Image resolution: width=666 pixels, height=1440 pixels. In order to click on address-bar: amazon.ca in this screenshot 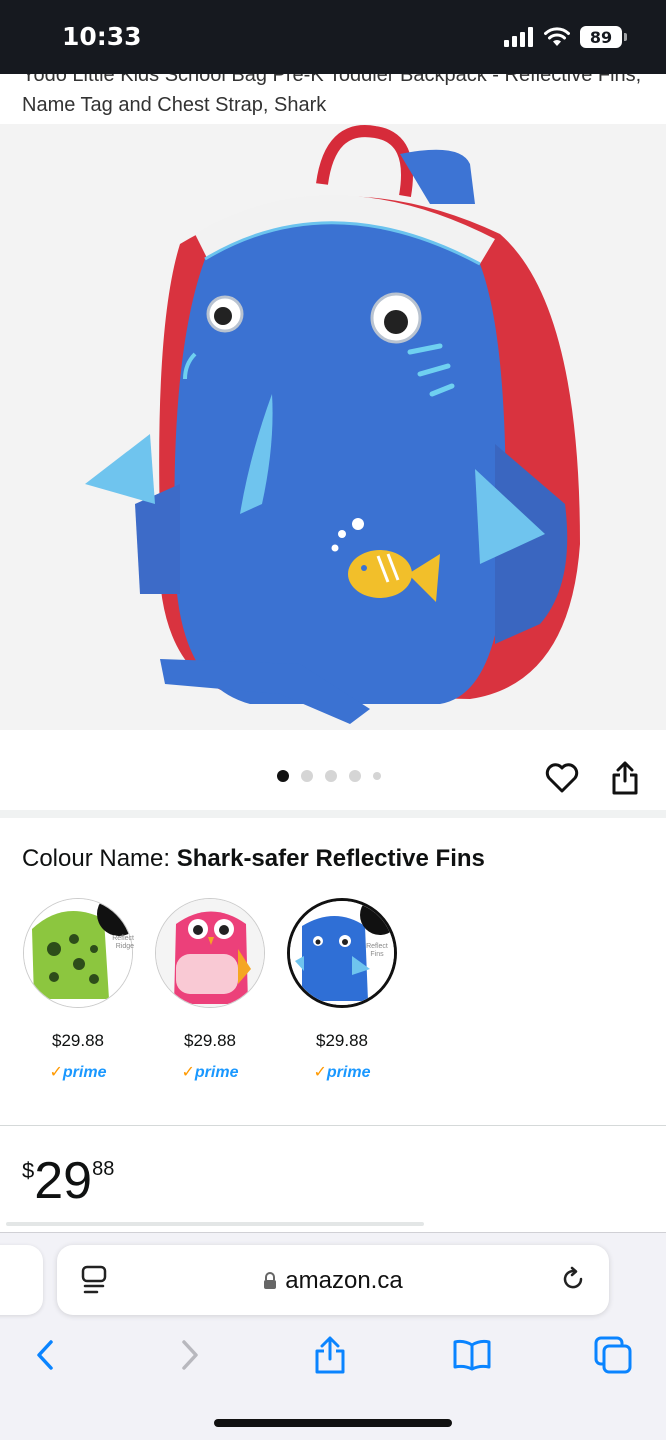, I will do `click(333, 1280)`.